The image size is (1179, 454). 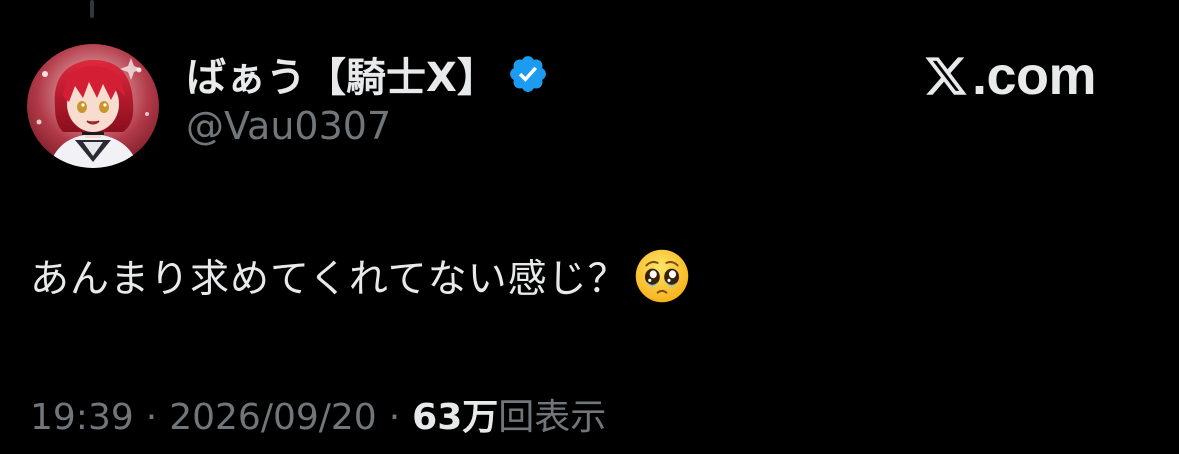 I want to click on tweet-time: 19:39, so click(x=82, y=417).